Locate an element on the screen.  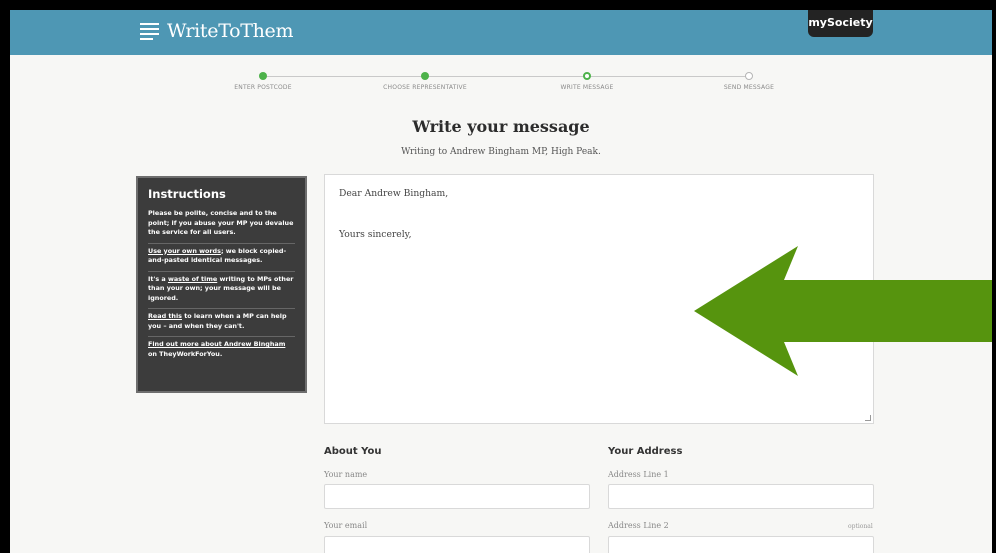
instruction-text: It's a is located at coordinates (158, 278).